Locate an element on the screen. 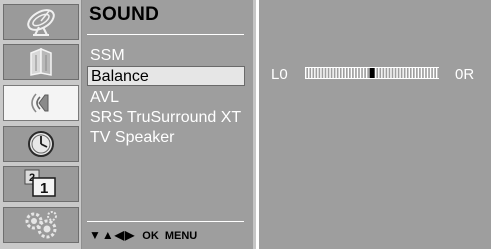 The image size is (491, 249). picture-satellite-icon is located at coordinates (41, 22).